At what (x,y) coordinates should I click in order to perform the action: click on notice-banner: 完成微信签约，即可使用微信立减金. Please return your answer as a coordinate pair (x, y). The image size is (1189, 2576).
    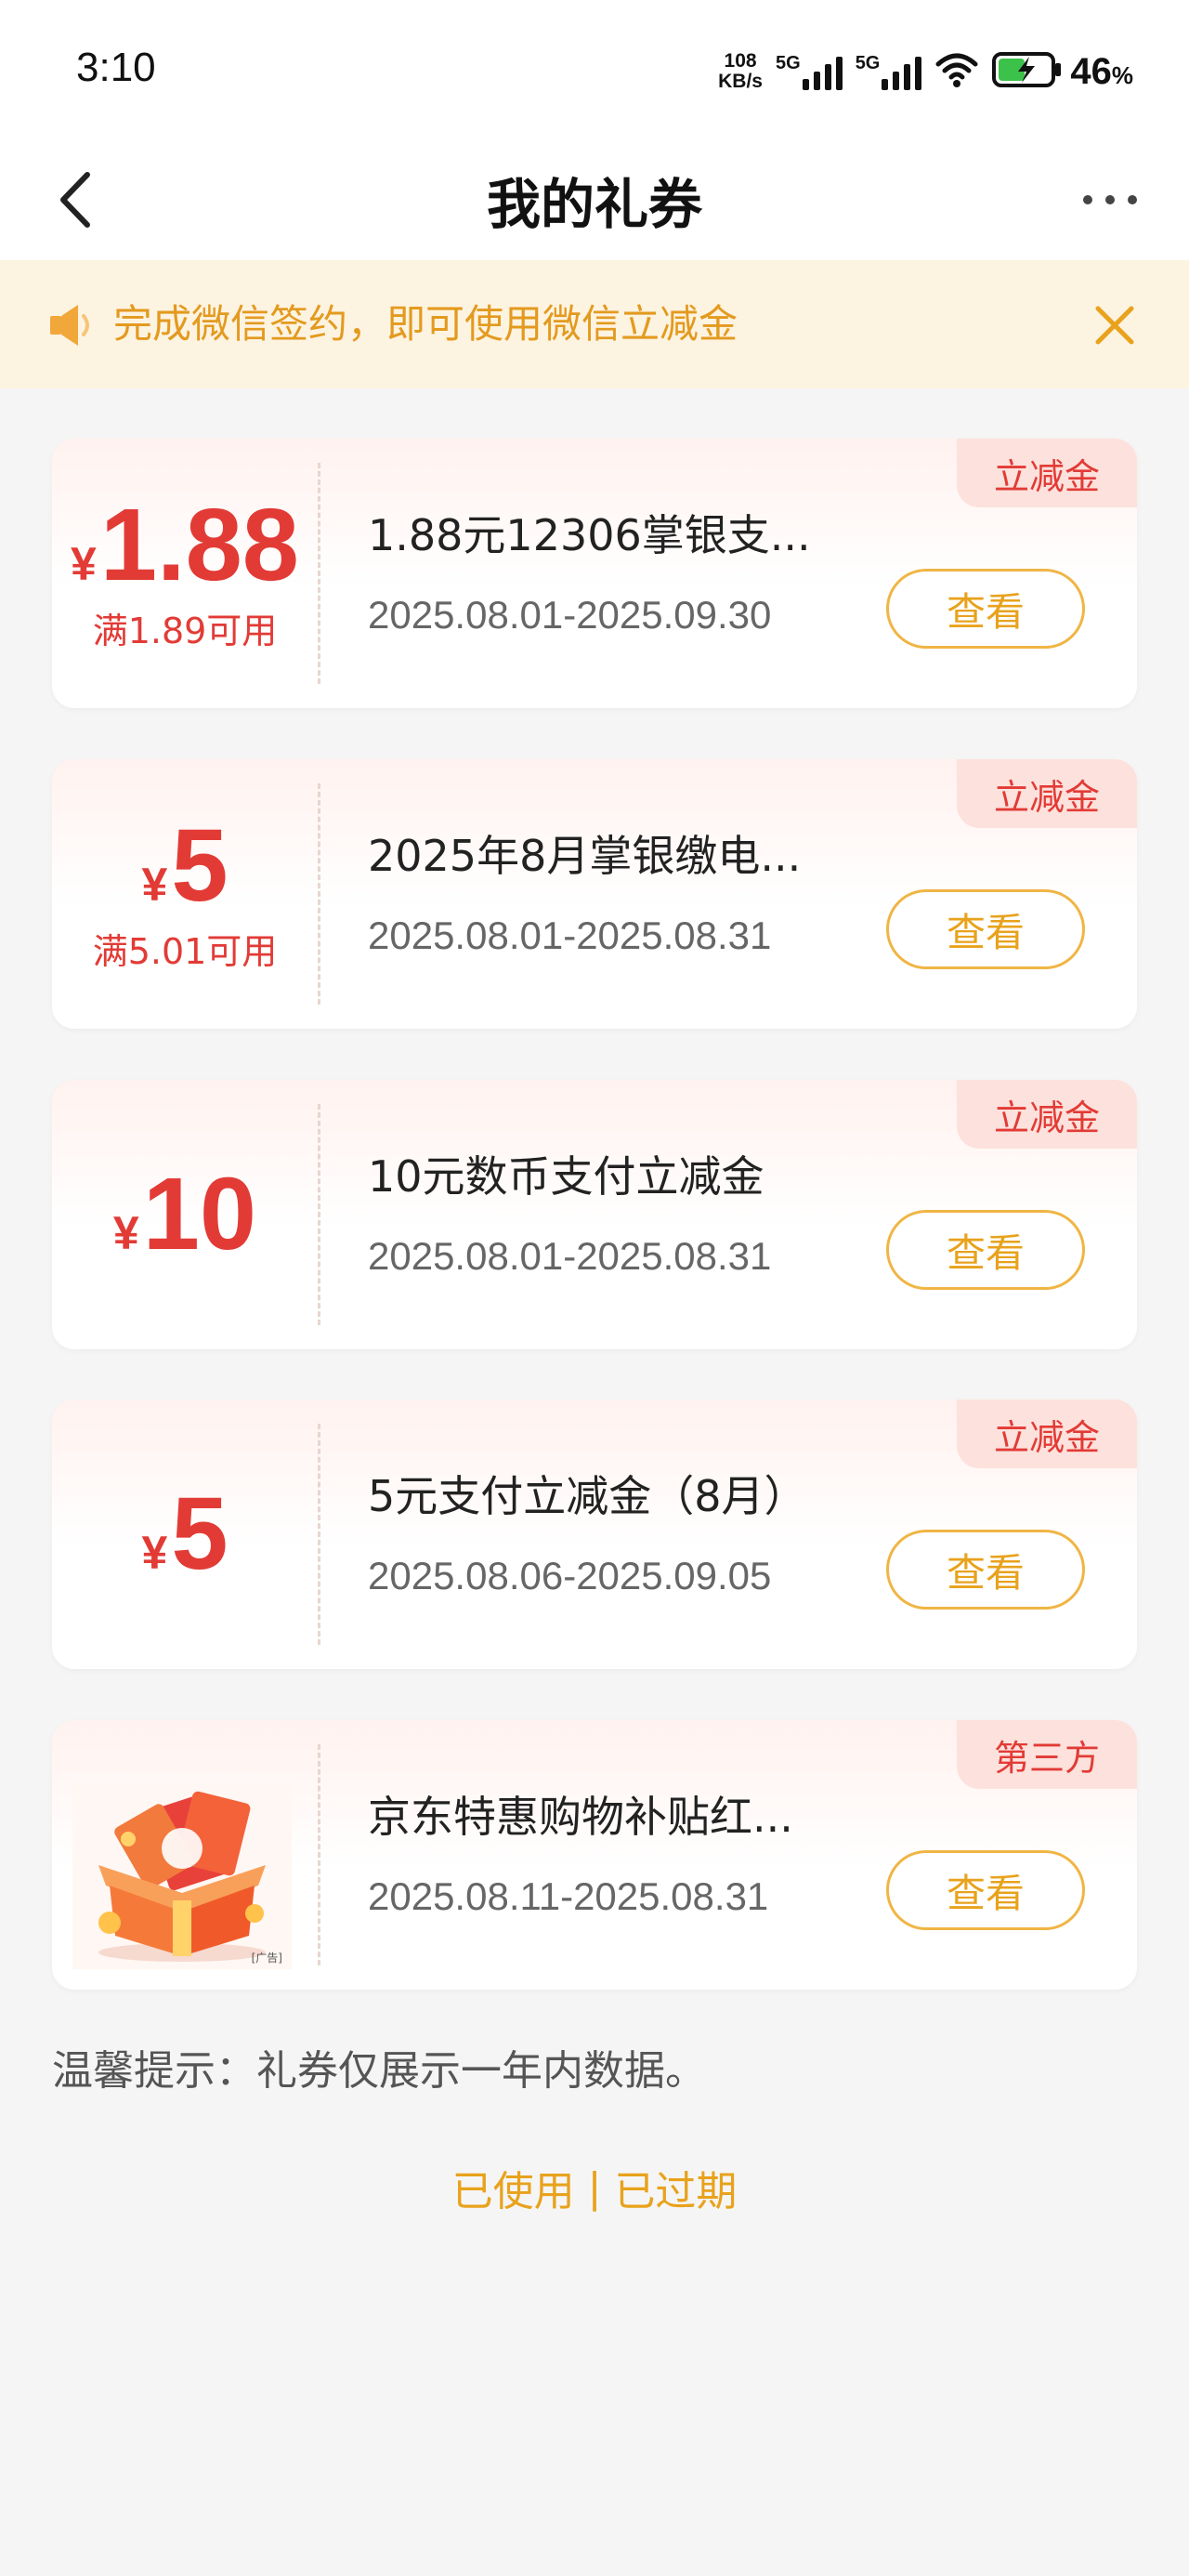
    Looking at the image, I should click on (594, 324).